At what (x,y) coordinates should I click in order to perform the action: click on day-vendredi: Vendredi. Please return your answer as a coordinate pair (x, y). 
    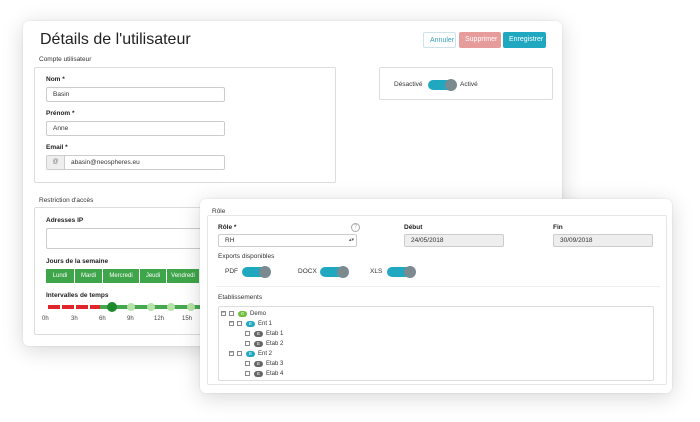
    Looking at the image, I should click on (183, 276).